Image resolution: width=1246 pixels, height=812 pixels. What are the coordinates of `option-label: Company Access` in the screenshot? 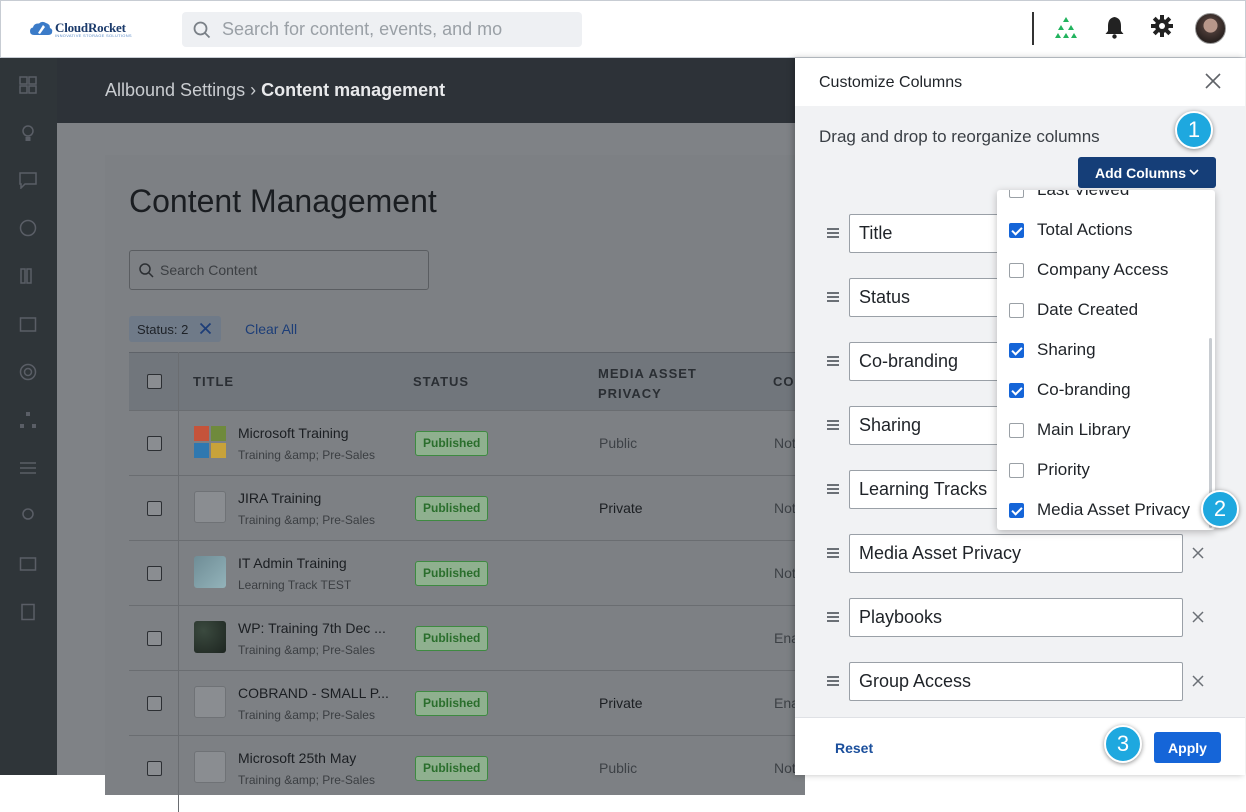 It's located at (1103, 269).